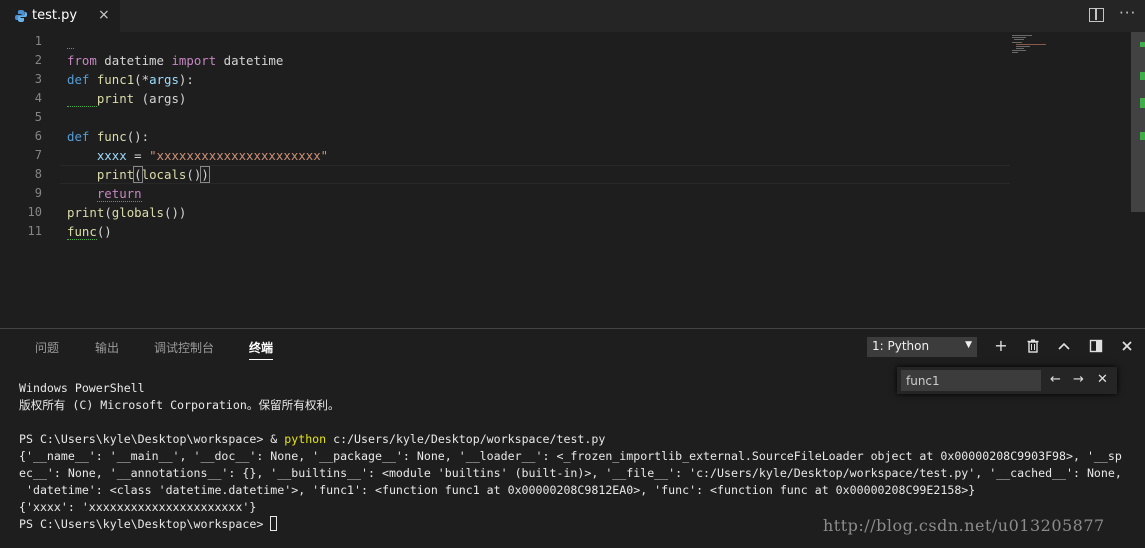 The width and height of the screenshot is (1145, 548). I want to click on terminal-select-value: 1: Python, so click(901, 346).